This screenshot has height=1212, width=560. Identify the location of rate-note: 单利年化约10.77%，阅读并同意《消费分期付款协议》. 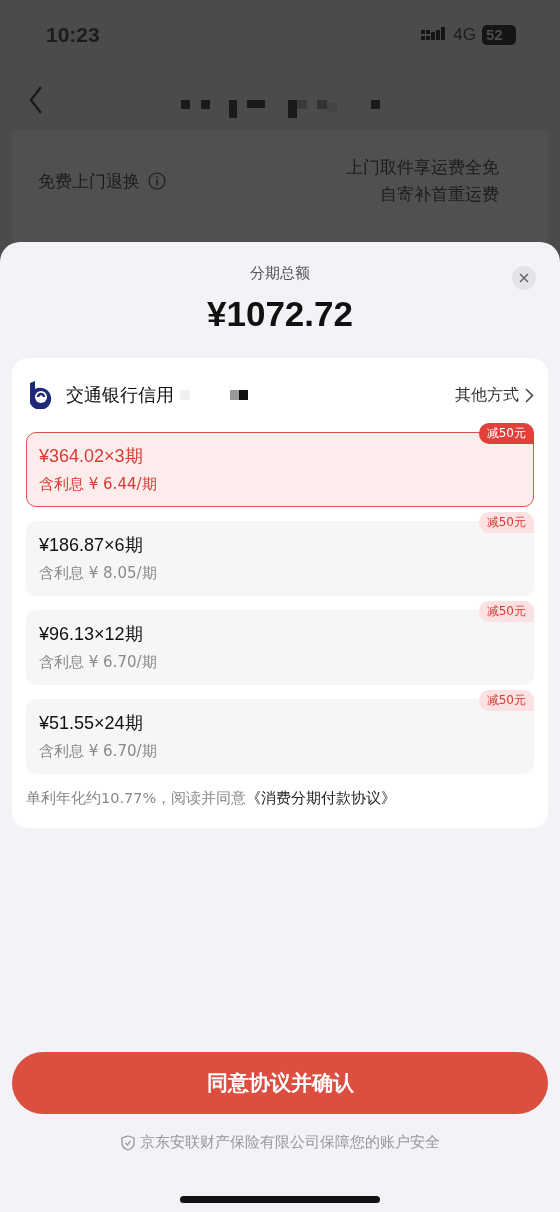
(212, 798).